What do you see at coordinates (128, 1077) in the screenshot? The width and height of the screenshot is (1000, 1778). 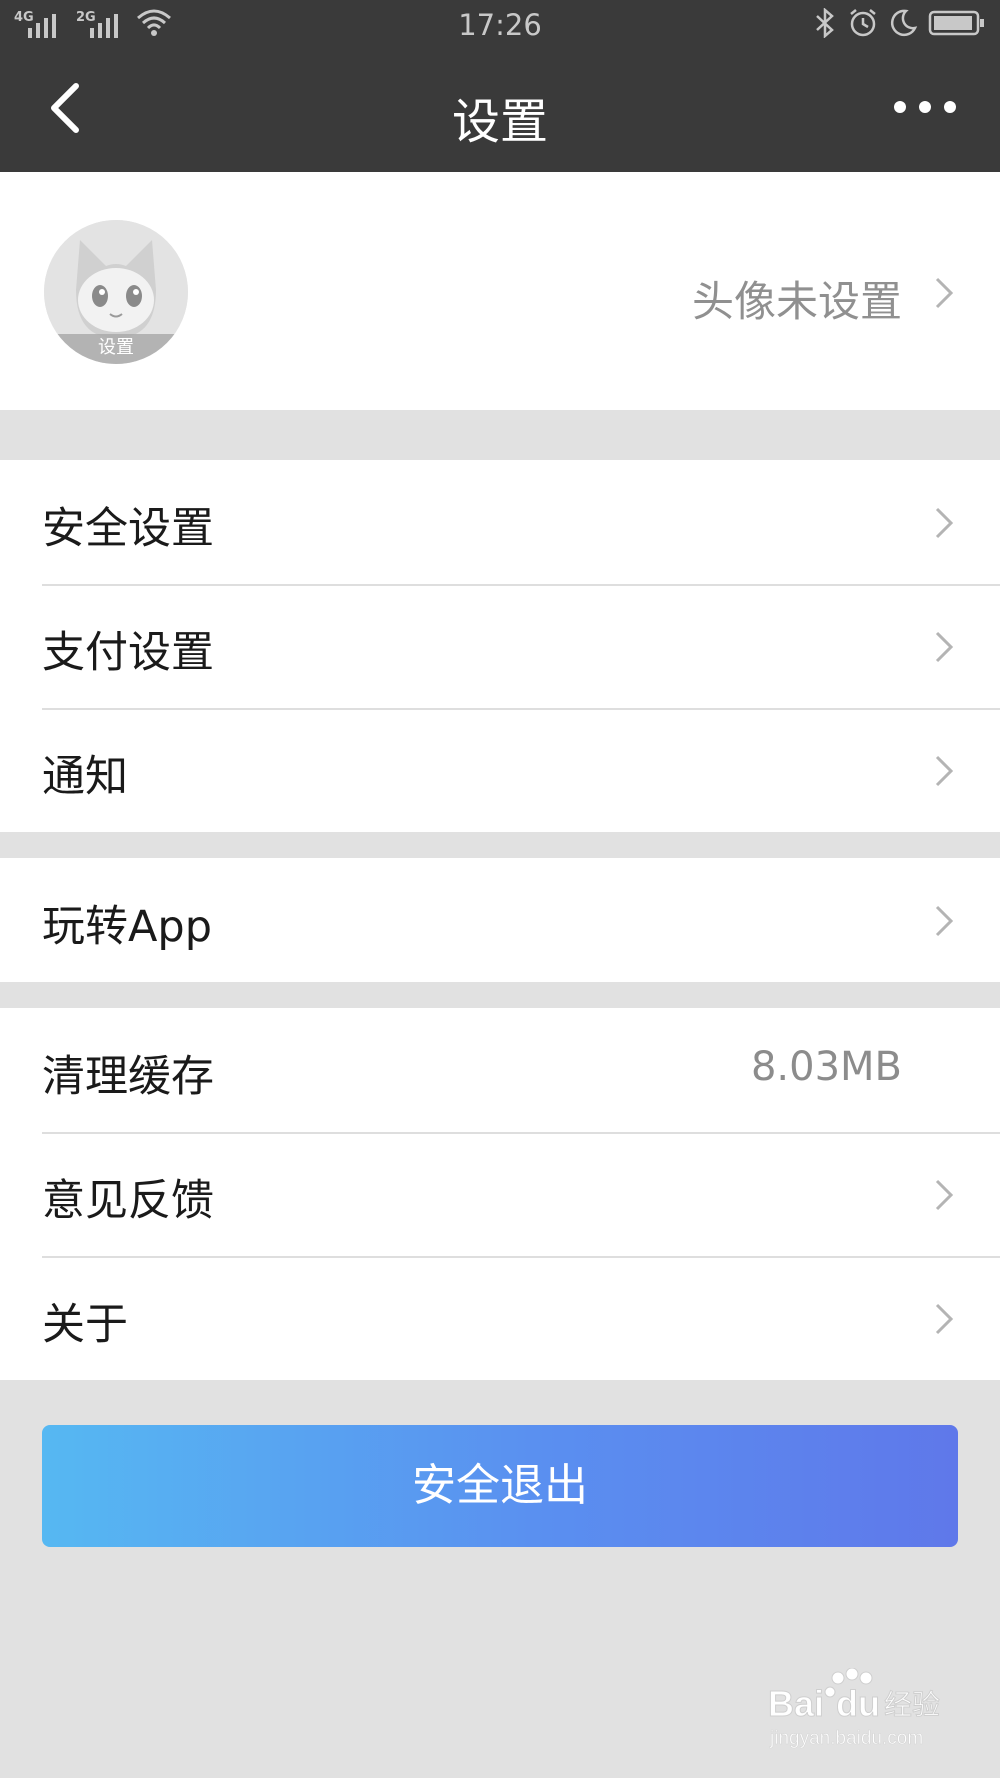 I see `row-label: 清理缓存` at bounding box center [128, 1077].